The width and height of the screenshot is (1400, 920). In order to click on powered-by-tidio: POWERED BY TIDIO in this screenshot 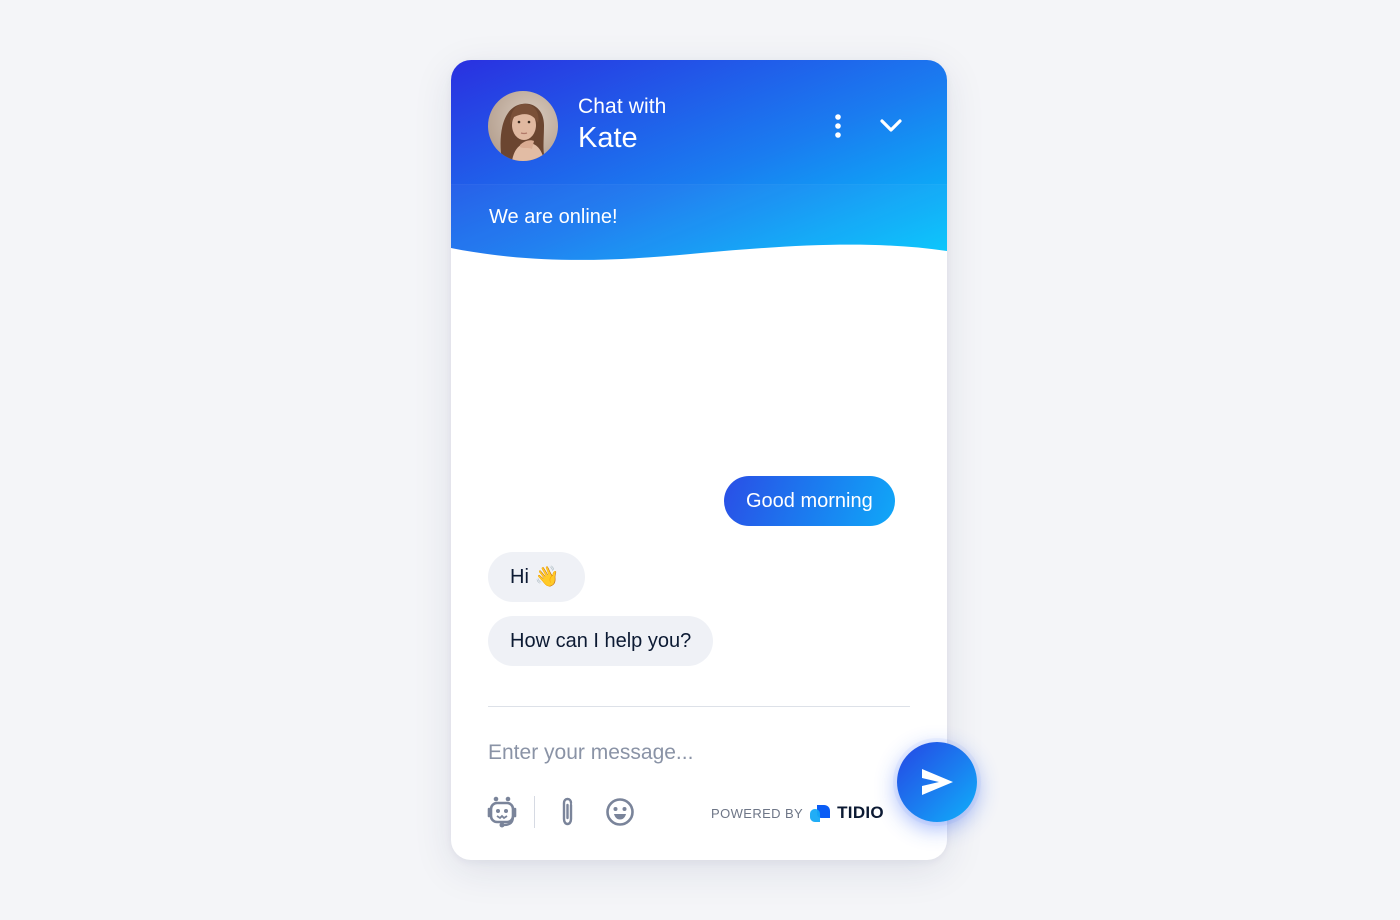, I will do `click(797, 813)`.